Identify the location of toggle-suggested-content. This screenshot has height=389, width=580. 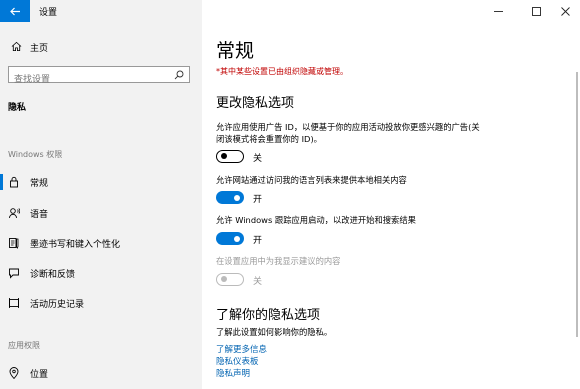
(230, 279).